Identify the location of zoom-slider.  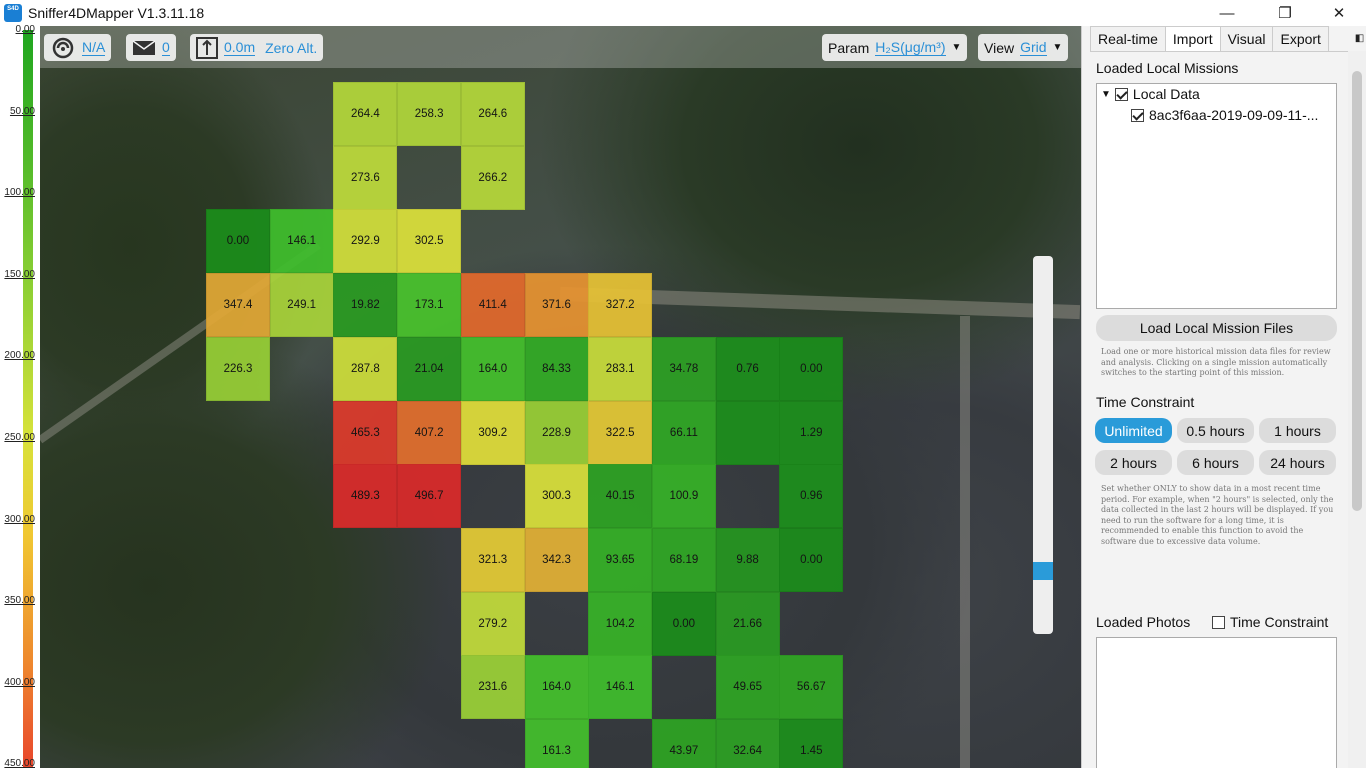
(1043, 445).